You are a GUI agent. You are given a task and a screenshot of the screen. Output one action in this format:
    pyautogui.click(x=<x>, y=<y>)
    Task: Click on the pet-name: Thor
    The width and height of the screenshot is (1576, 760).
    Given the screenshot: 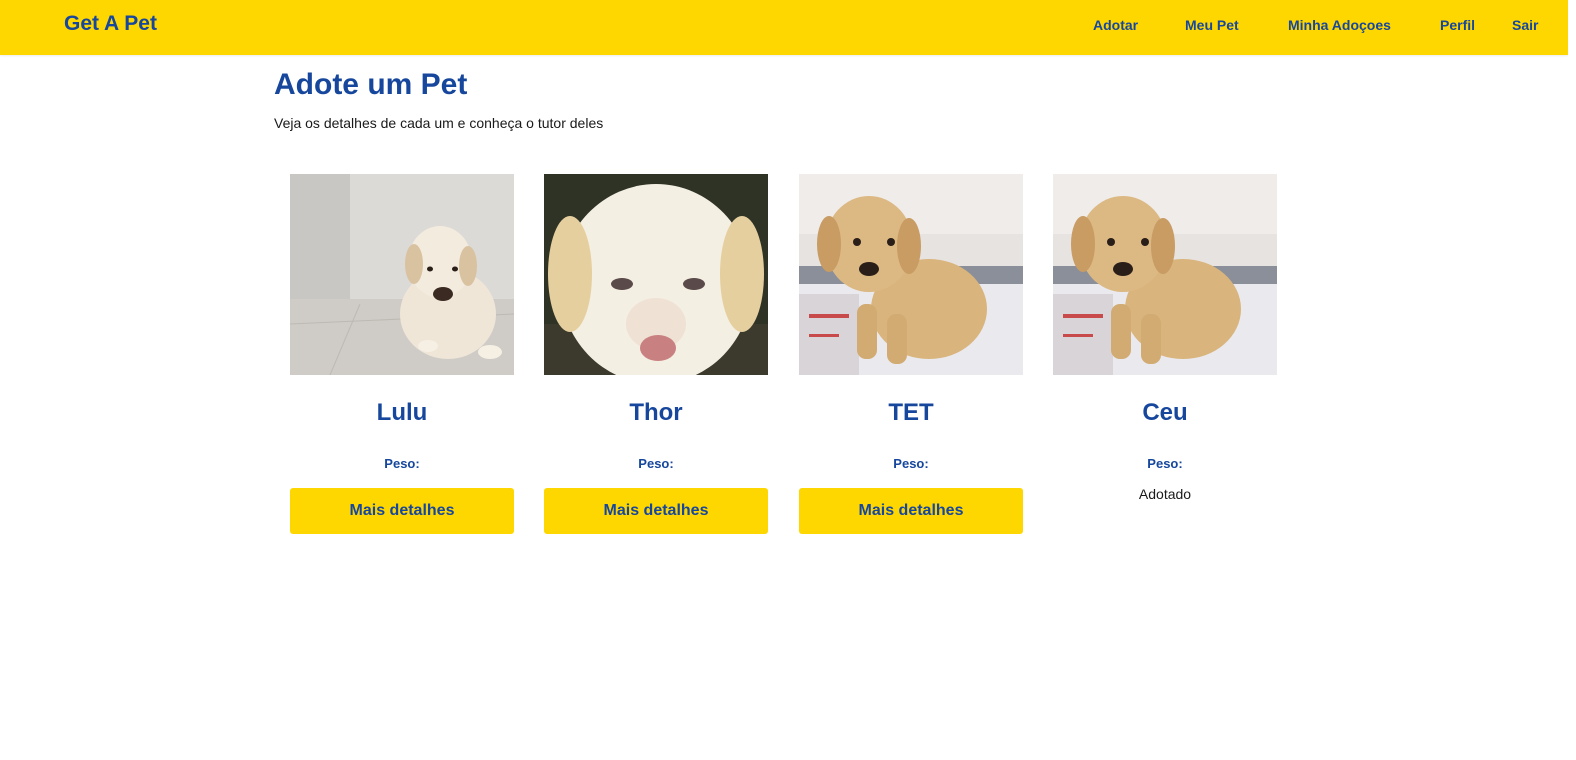 What is the action you would take?
    pyautogui.click(x=656, y=412)
    